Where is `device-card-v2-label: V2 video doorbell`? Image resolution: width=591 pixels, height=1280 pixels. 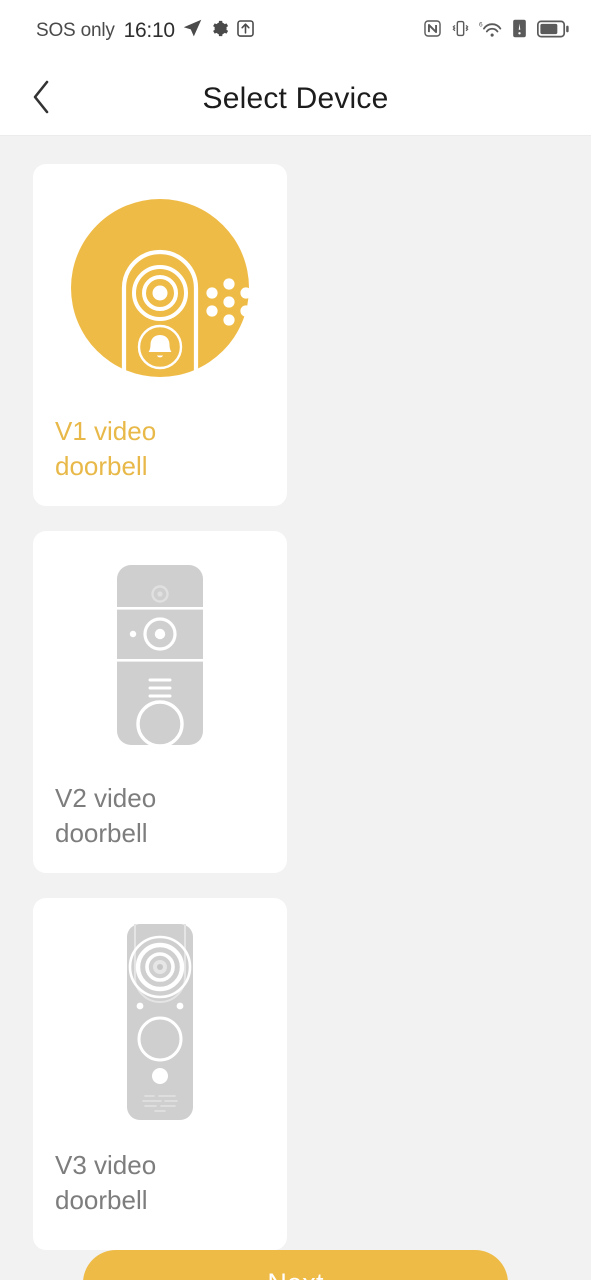 device-card-v2-label: V2 video doorbell is located at coordinates (106, 815).